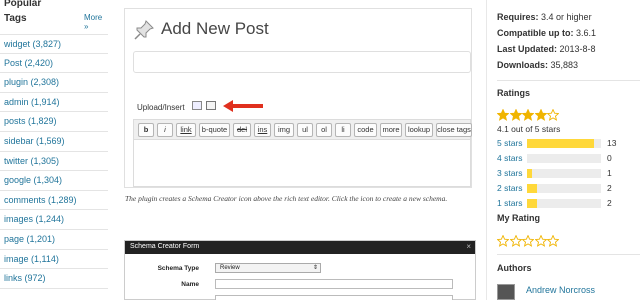 This screenshot has width=640, height=300. Describe the element at coordinates (510, 188) in the screenshot. I see `rating-row-label: 2 stars` at that location.